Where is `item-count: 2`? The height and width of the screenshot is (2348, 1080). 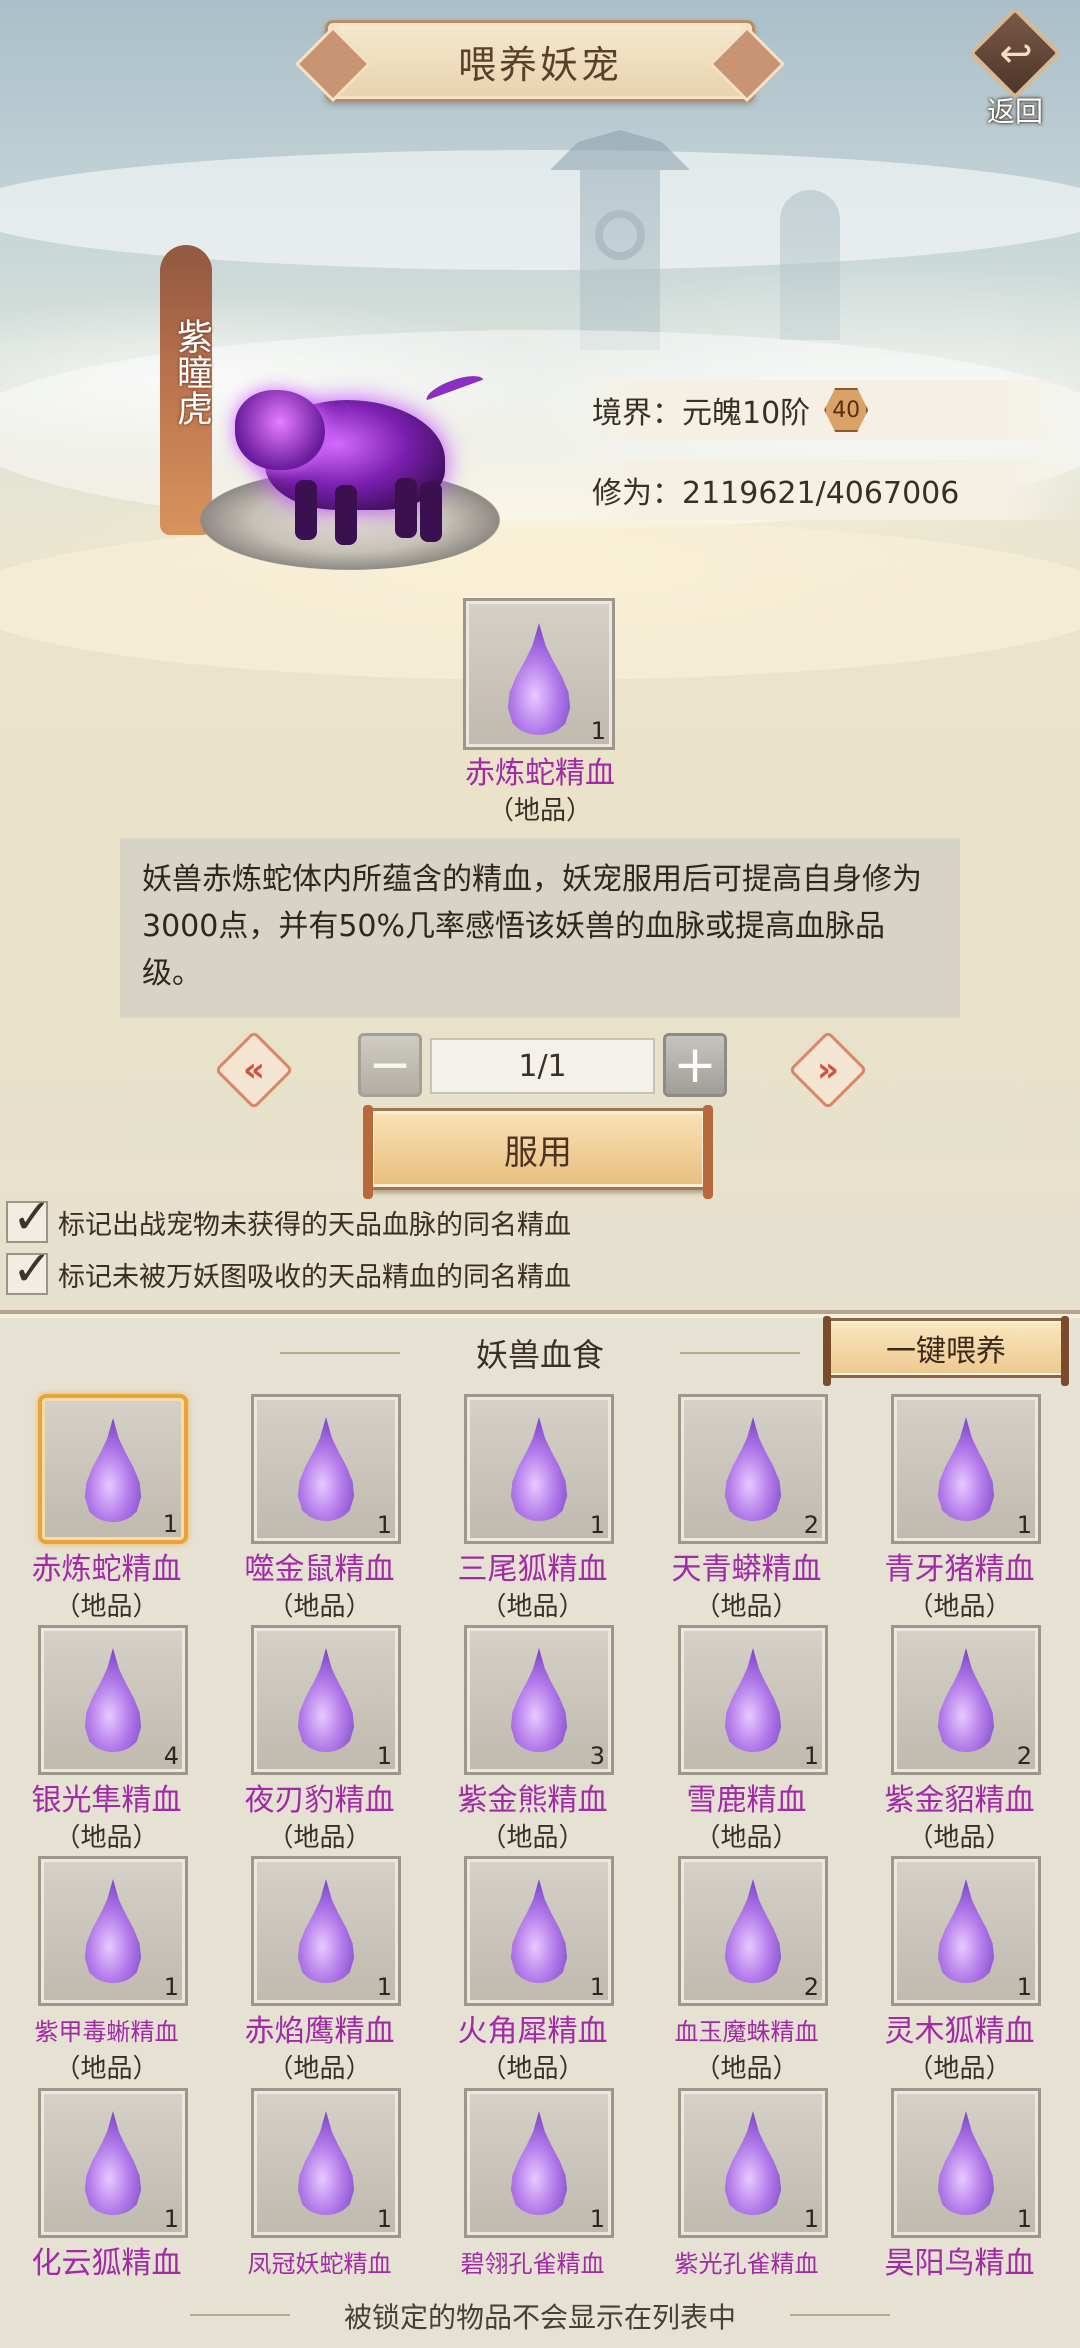
item-count: 2 is located at coordinates (811, 1525).